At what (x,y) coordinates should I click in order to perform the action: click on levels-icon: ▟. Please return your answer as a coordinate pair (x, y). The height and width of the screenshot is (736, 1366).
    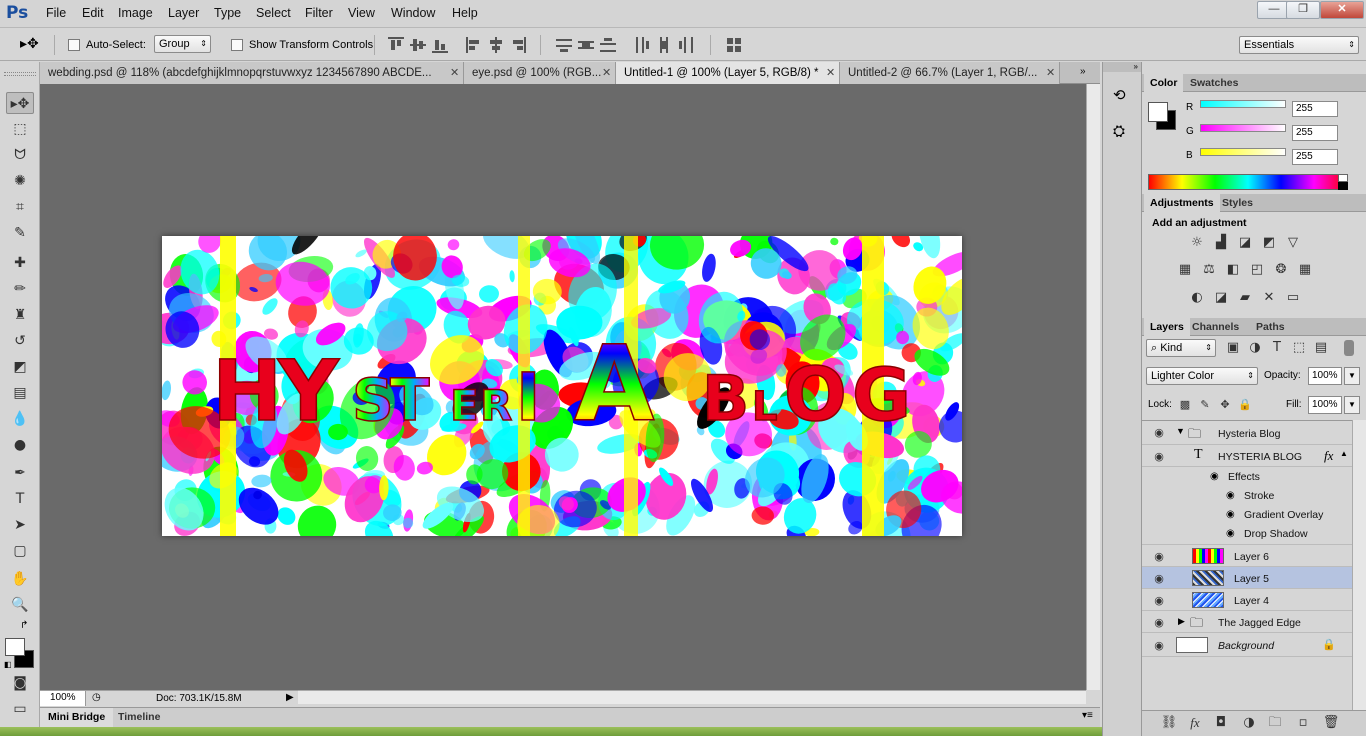
    Looking at the image, I should click on (1221, 243).